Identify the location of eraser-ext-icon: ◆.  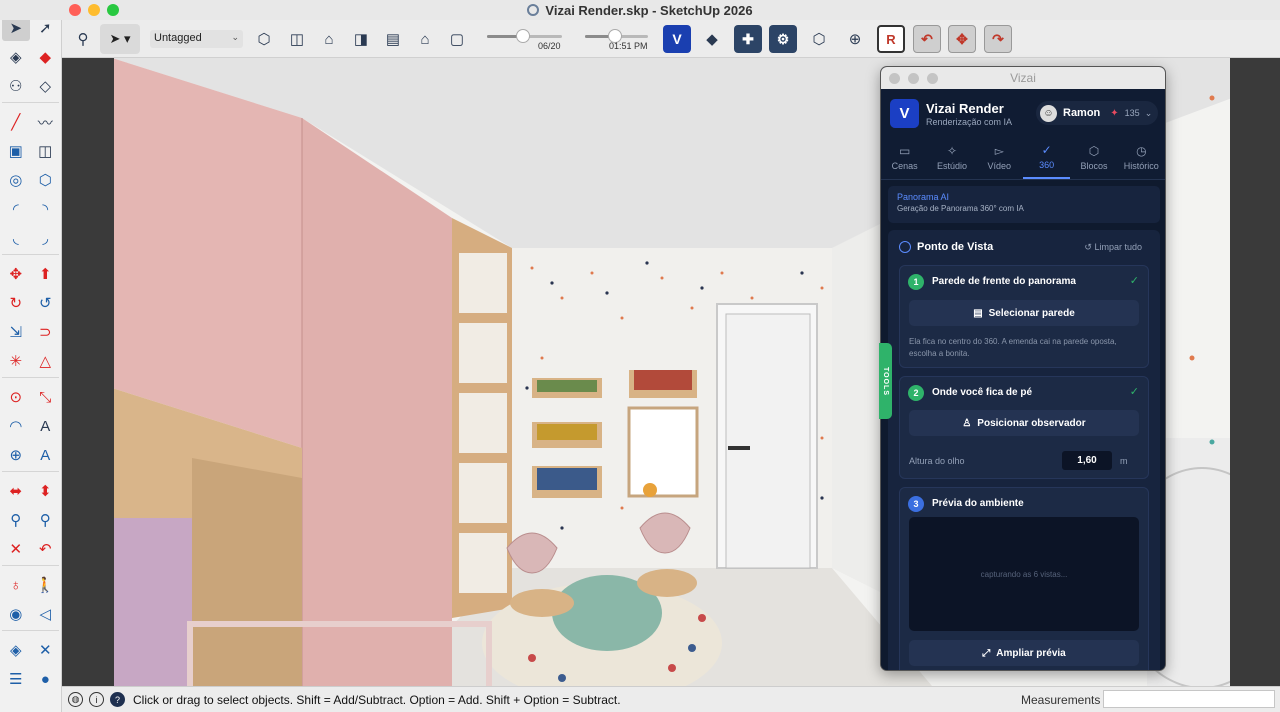
(712, 39).